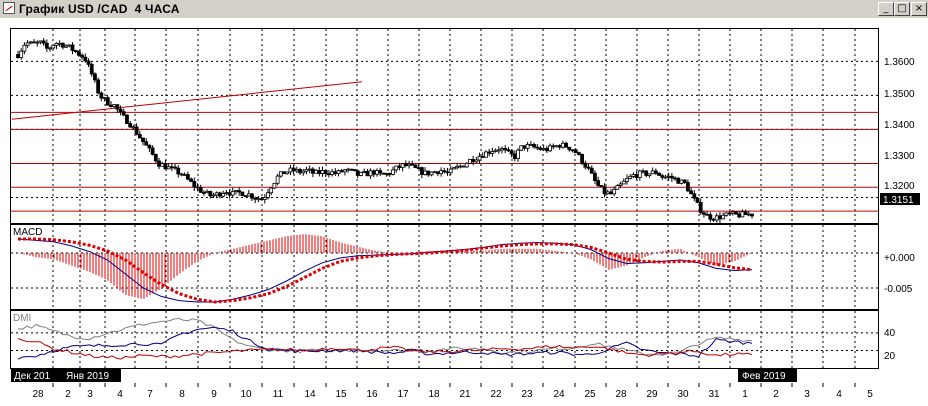 This screenshot has height=406, width=928. Describe the element at coordinates (776, 394) in the screenshot. I see `time-axis-day-label: 2` at that location.